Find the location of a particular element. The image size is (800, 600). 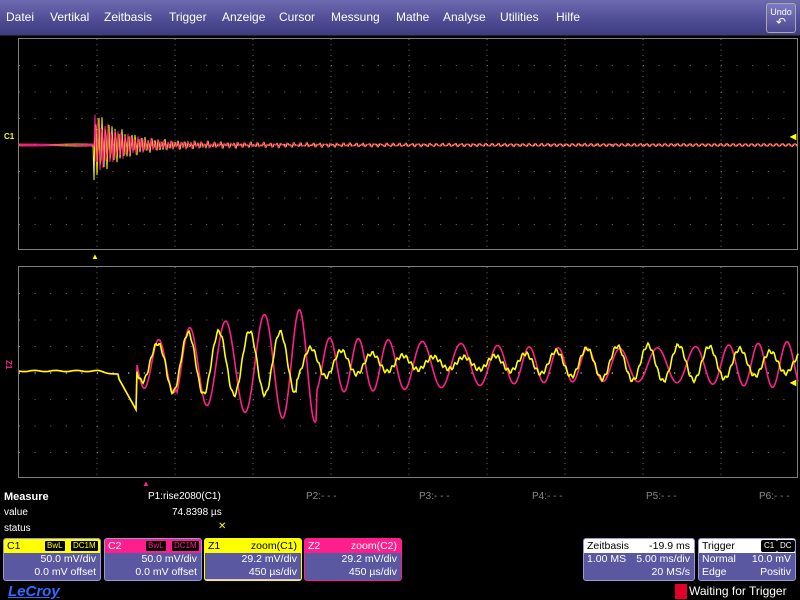

measure-title: Measure is located at coordinates (26, 497).